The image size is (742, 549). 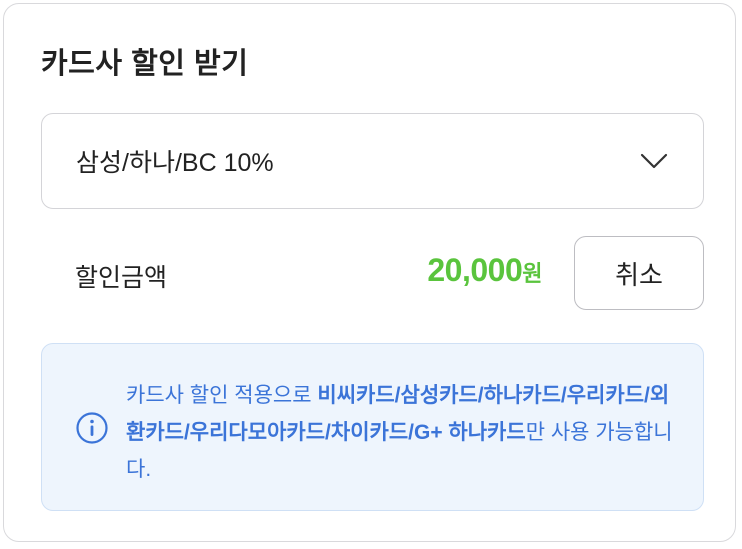 I want to click on panel-title: 카드사 할인 받기, so click(x=145, y=64).